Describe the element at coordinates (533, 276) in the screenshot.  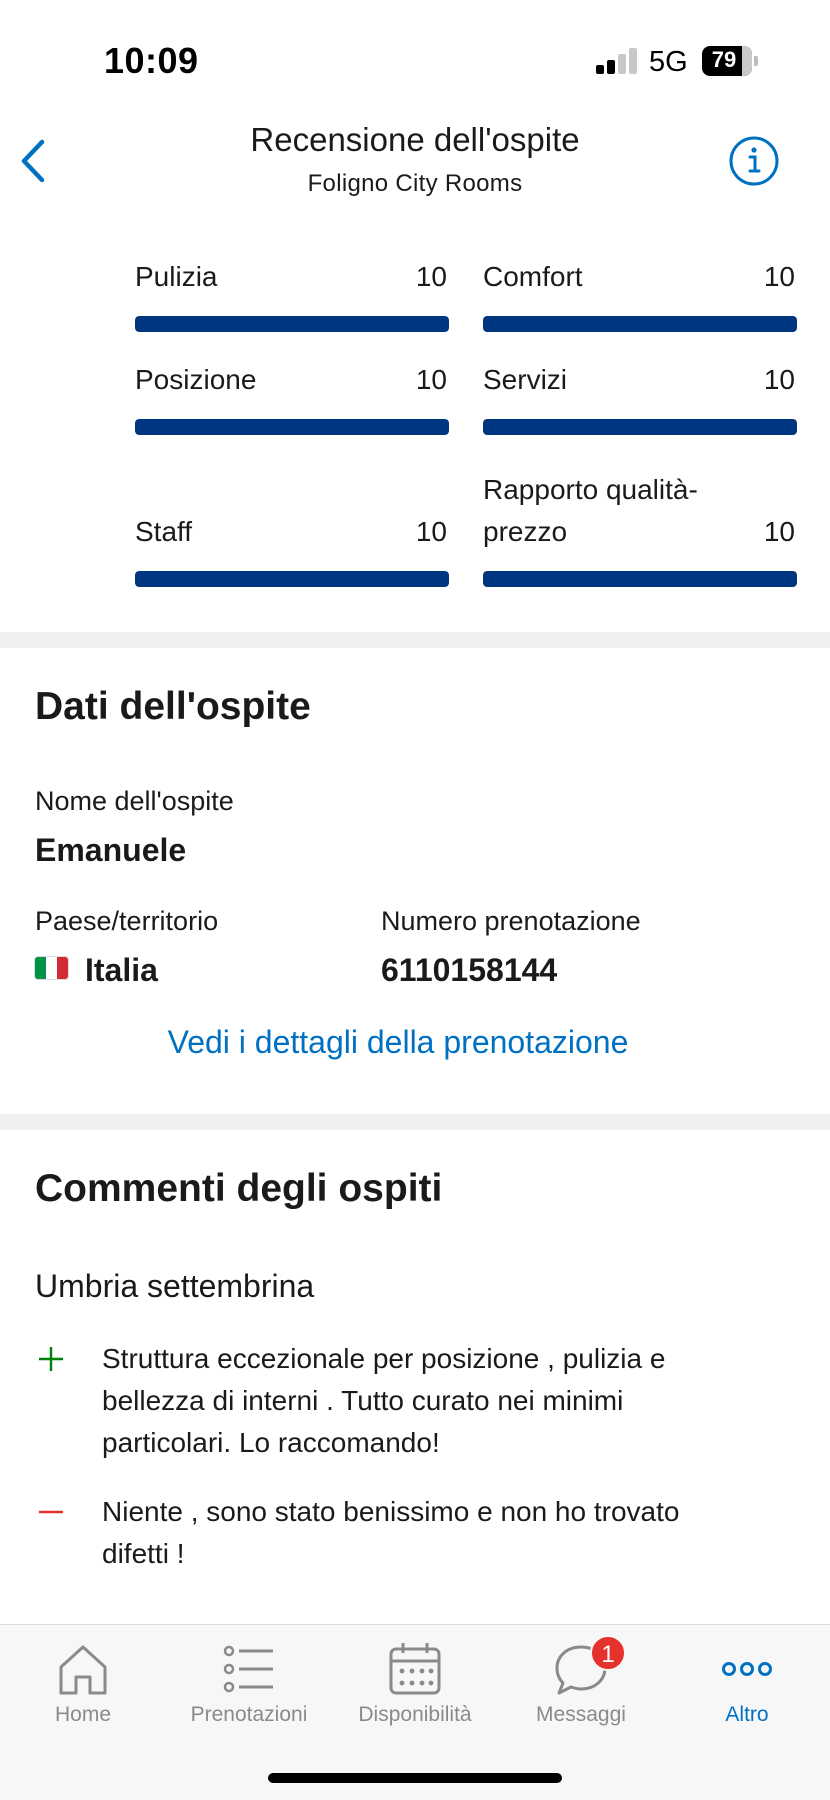
I see `rating-label: Comfort` at that location.